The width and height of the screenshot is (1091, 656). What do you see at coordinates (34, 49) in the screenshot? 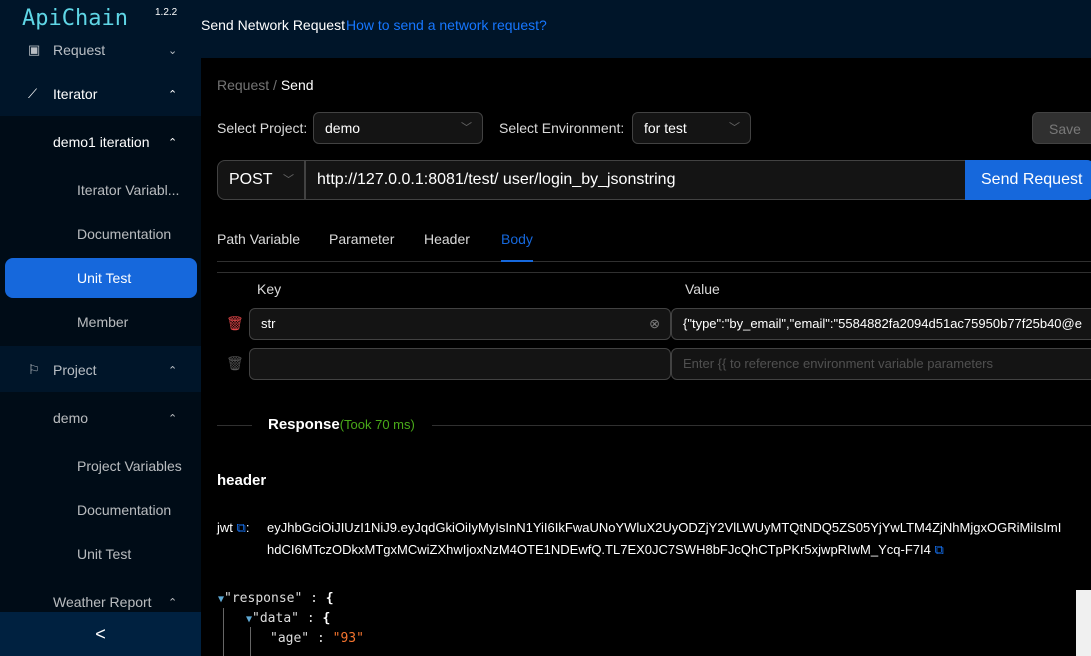
I see `request-icon: ▣` at bounding box center [34, 49].